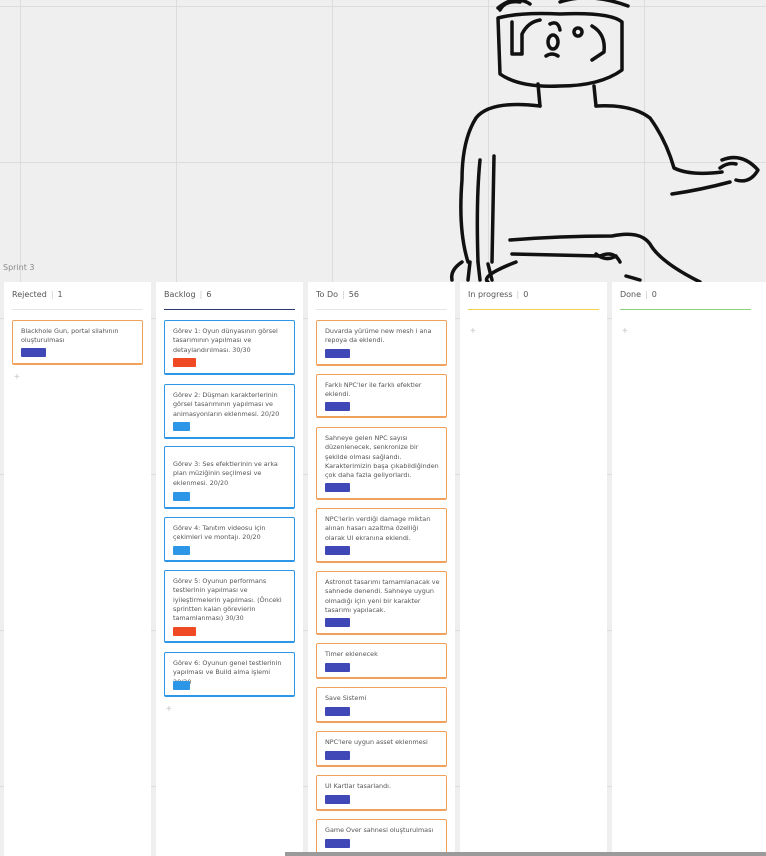  I want to click on task-card: Timer eklenecek, so click(381, 661).